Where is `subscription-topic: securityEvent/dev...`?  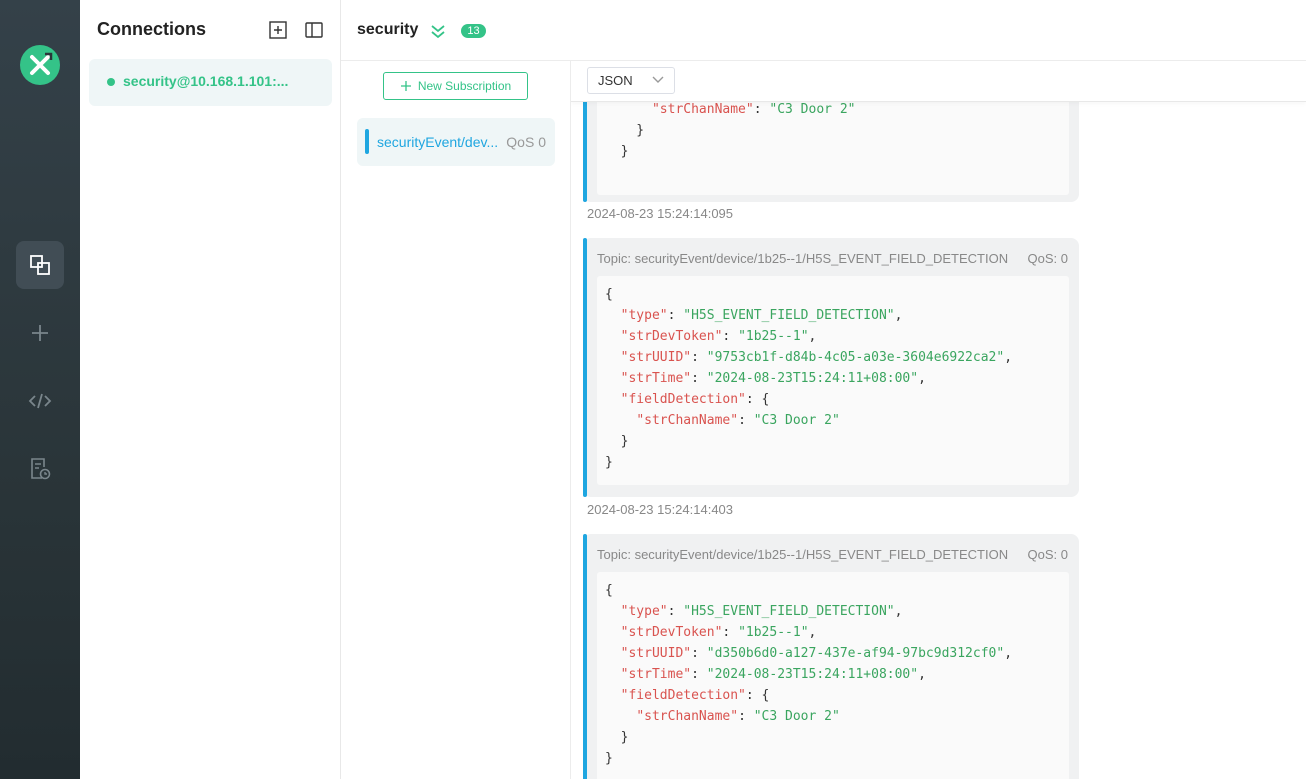 subscription-topic: securityEvent/dev... is located at coordinates (438, 142).